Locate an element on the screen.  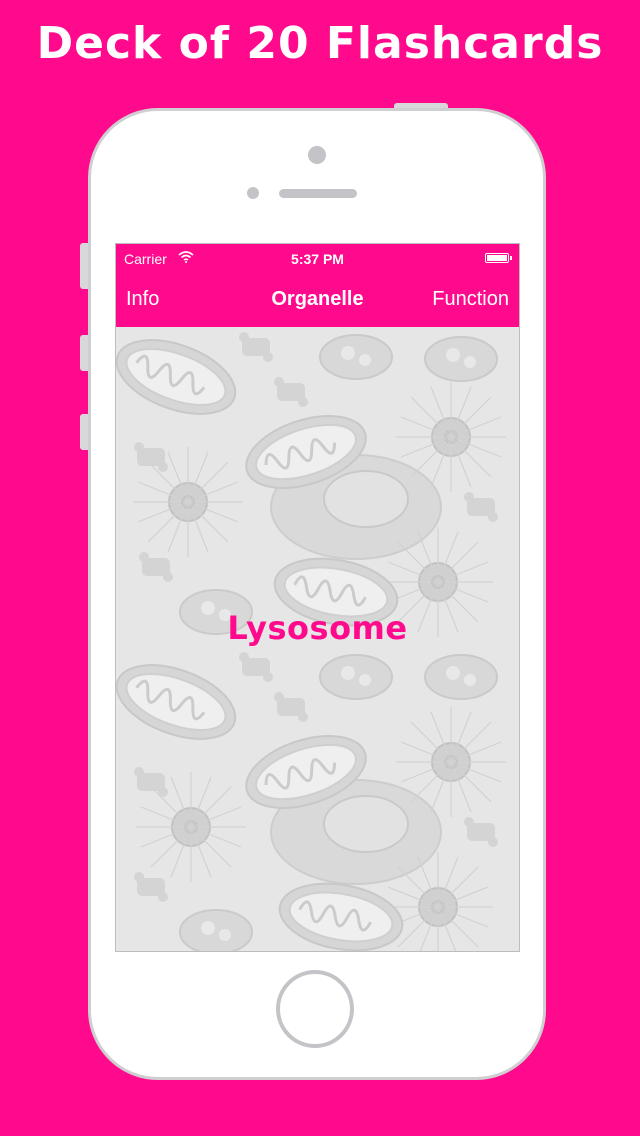
status-time: 5:37 PM is located at coordinates (317, 259).